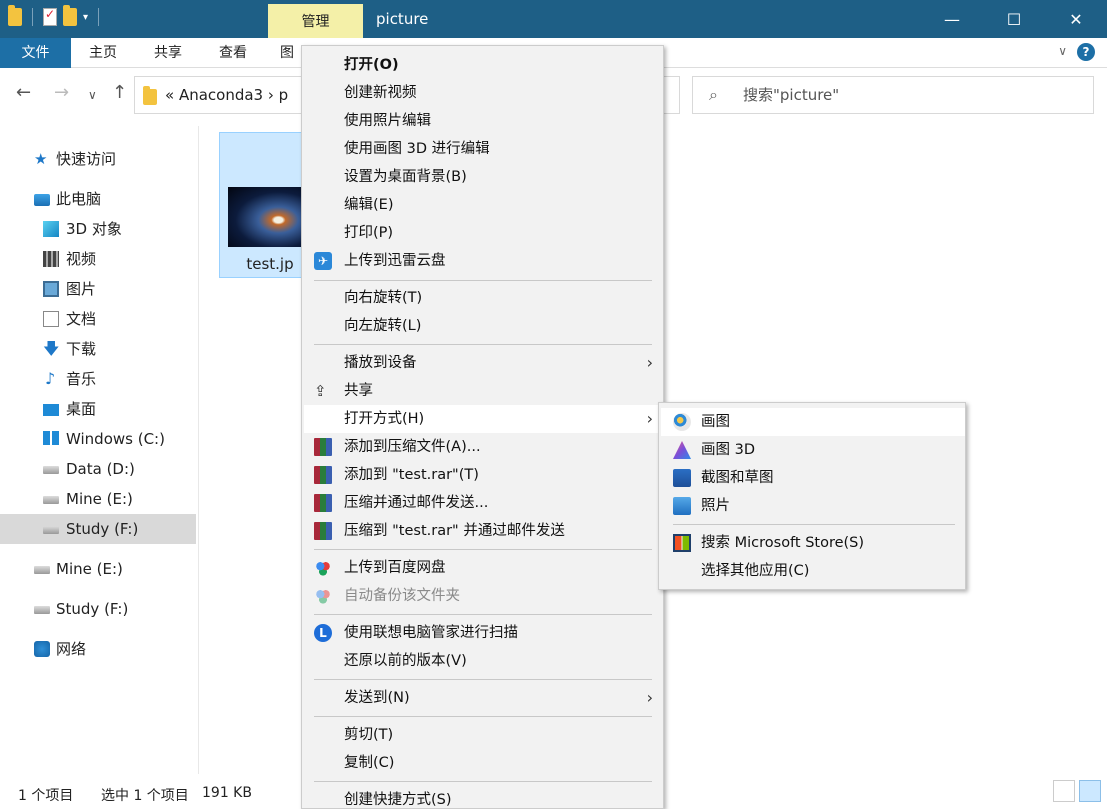 This screenshot has width=1107, height=809. What do you see at coordinates (483, 233) in the screenshot?
I see `menu-item-print: 打印(P)` at bounding box center [483, 233].